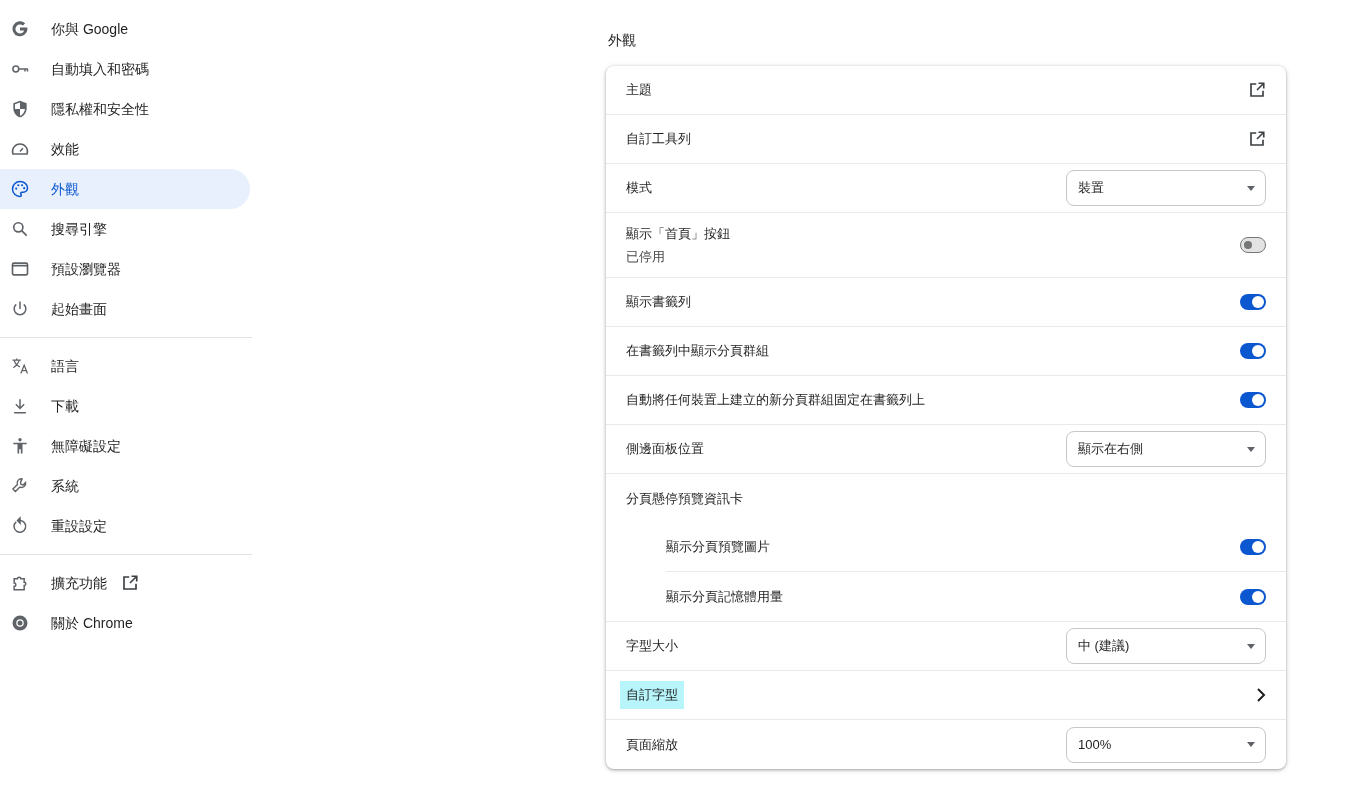 This screenshot has width=1353, height=791. Describe the element at coordinates (678, 233) in the screenshot. I see `setting-label: 顯示「首頁」按鈕` at that location.